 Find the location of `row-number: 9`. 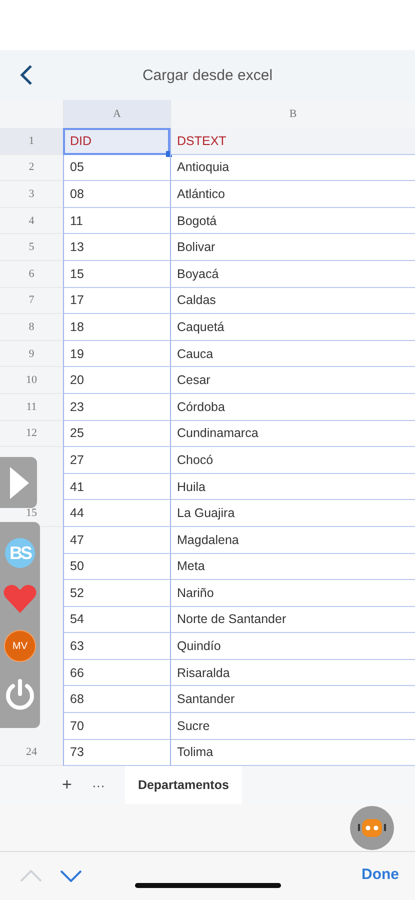

row-number: 9 is located at coordinates (31, 354).